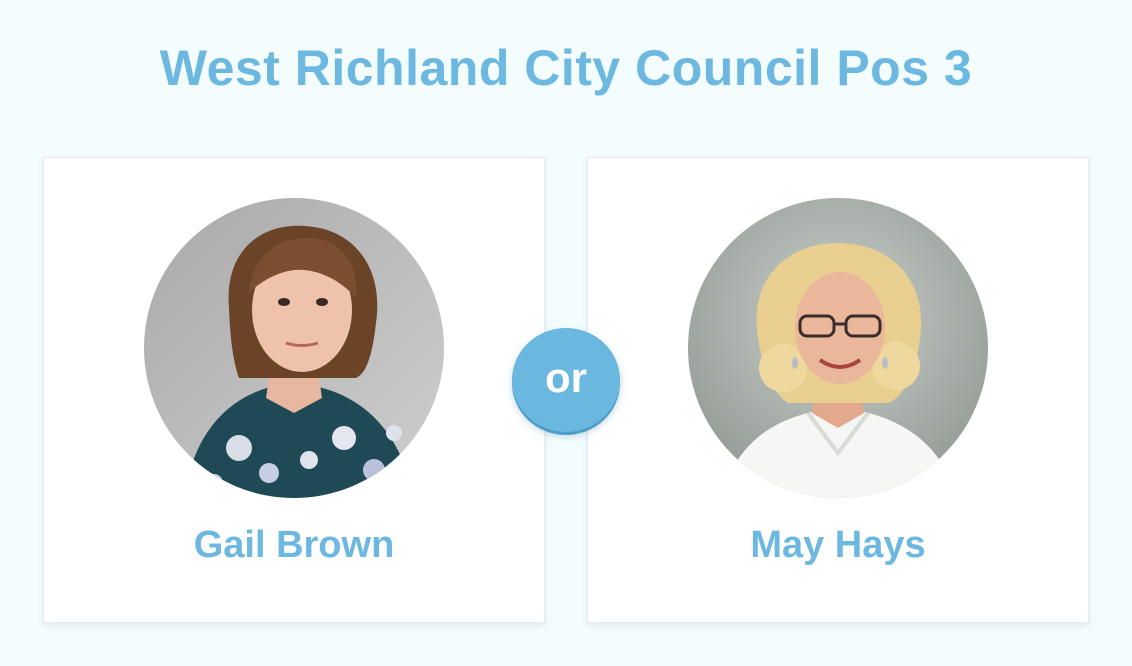 The width and height of the screenshot is (1132, 666). What do you see at coordinates (838, 545) in the screenshot?
I see `candidate-name: May Hays` at bounding box center [838, 545].